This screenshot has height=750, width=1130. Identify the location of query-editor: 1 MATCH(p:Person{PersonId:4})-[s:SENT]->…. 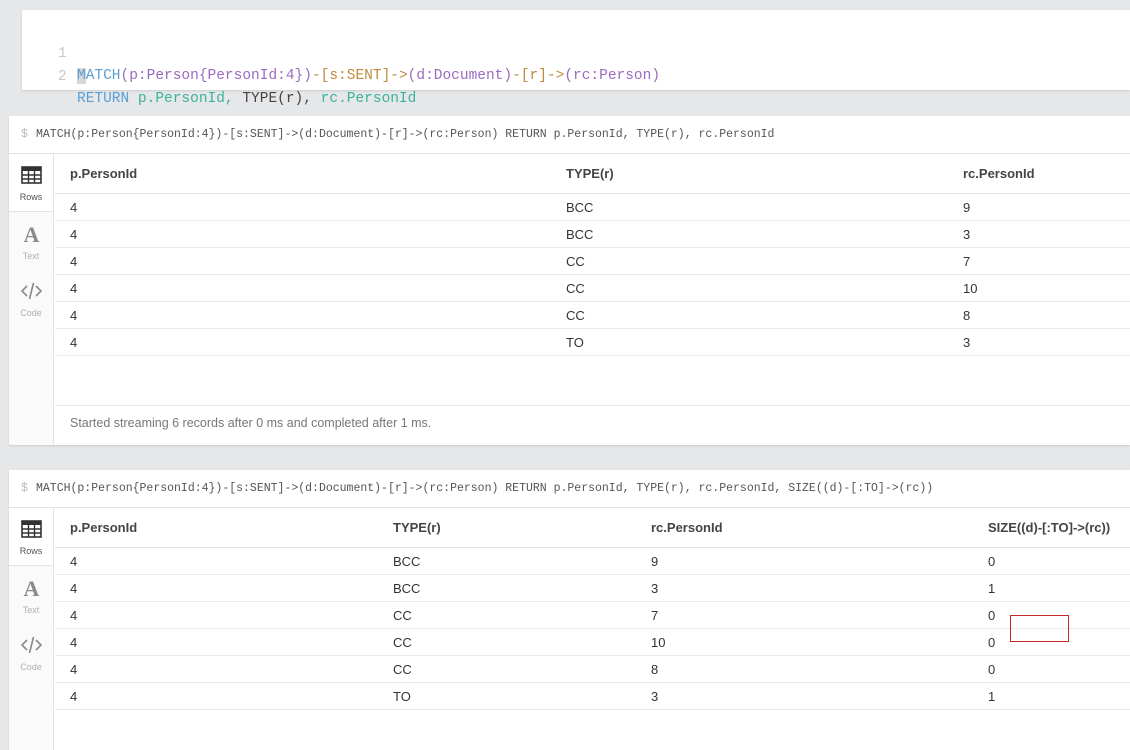
(576, 58).